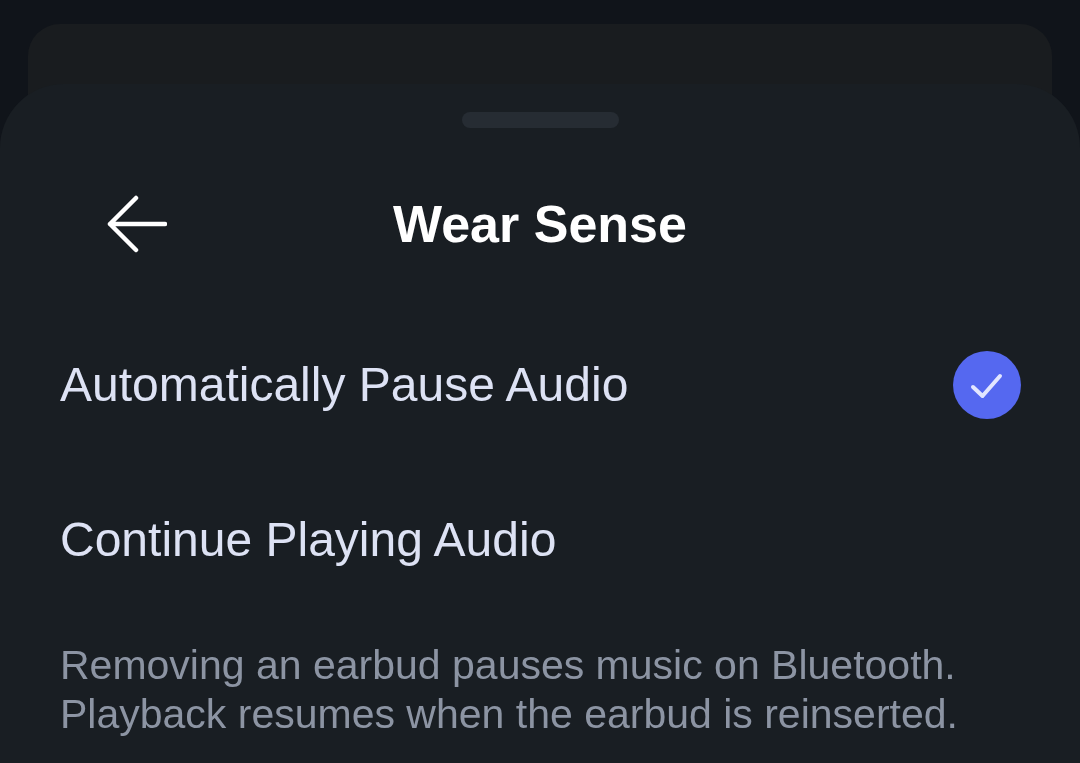 The height and width of the screenshot is (763, 1080). What do you see at coordinates (987, 384) in the screenshot?
I see `checkmark-icon` at bounding box center [987, 384].